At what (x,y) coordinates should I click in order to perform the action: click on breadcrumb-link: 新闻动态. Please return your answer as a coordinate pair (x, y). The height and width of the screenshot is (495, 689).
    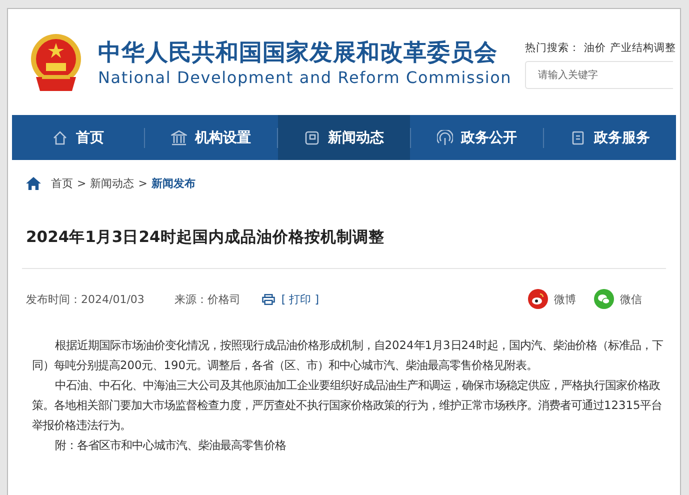
    Looking at the image, I should click on (112, 183).